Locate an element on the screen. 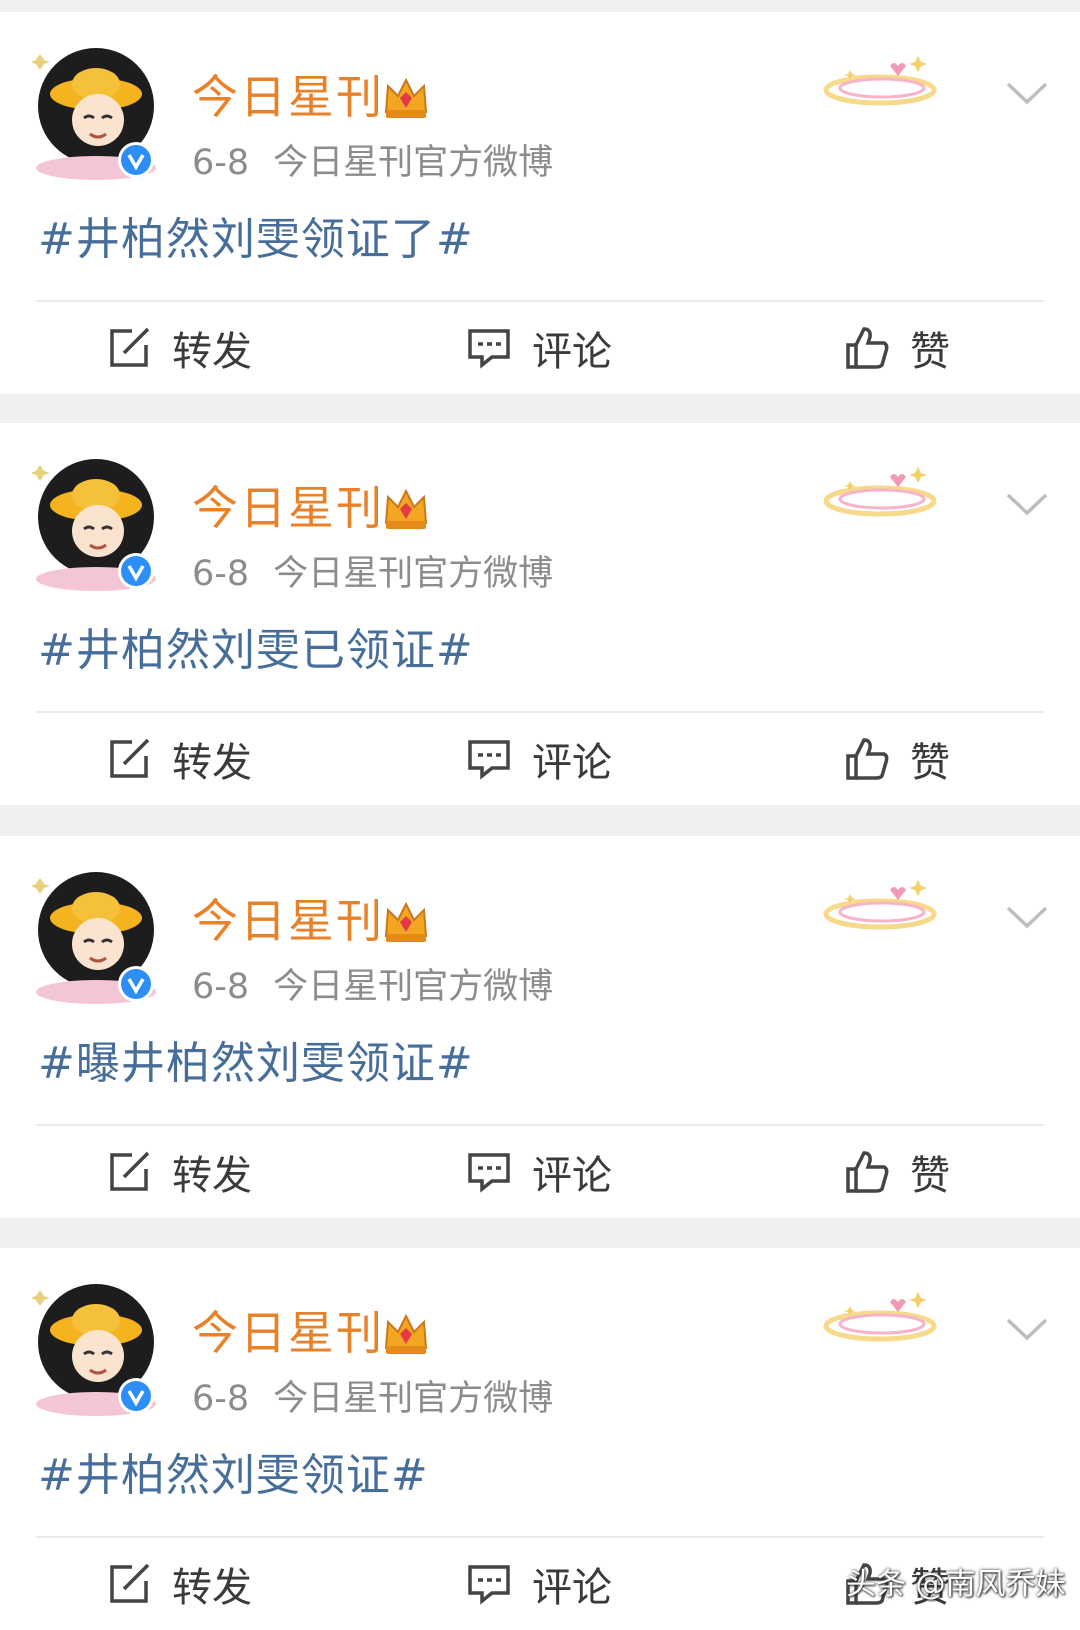 Image resolution: width=1080 pixels, height=1630 pixels. post-text-hashtag: #井柏然刘雯领证# is located at coordinates (233, 1476).